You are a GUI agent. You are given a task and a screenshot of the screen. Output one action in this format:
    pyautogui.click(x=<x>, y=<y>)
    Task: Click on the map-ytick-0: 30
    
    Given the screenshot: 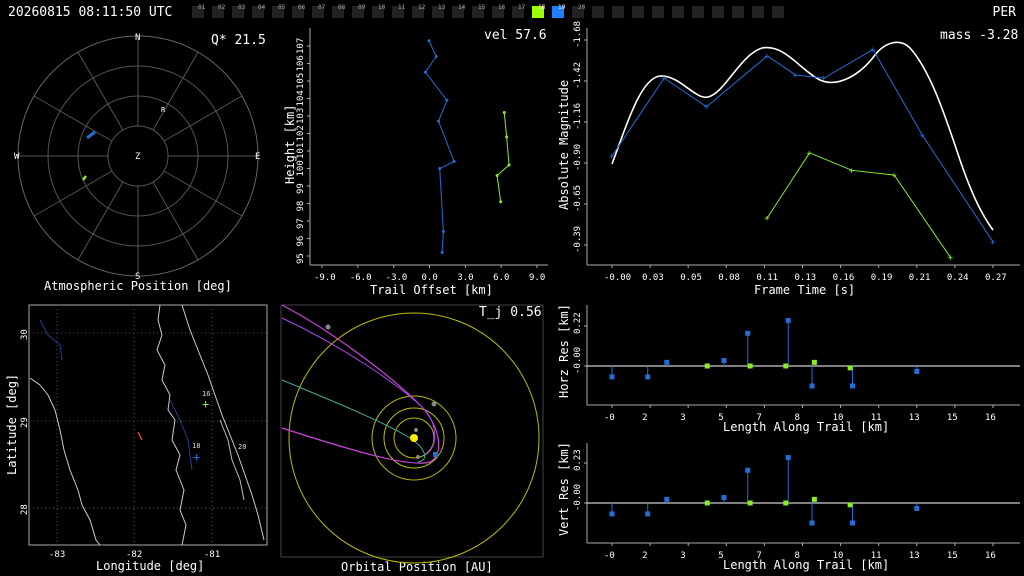 What is the action you would take?
    pyautogui.click(x=25, y=334)
    